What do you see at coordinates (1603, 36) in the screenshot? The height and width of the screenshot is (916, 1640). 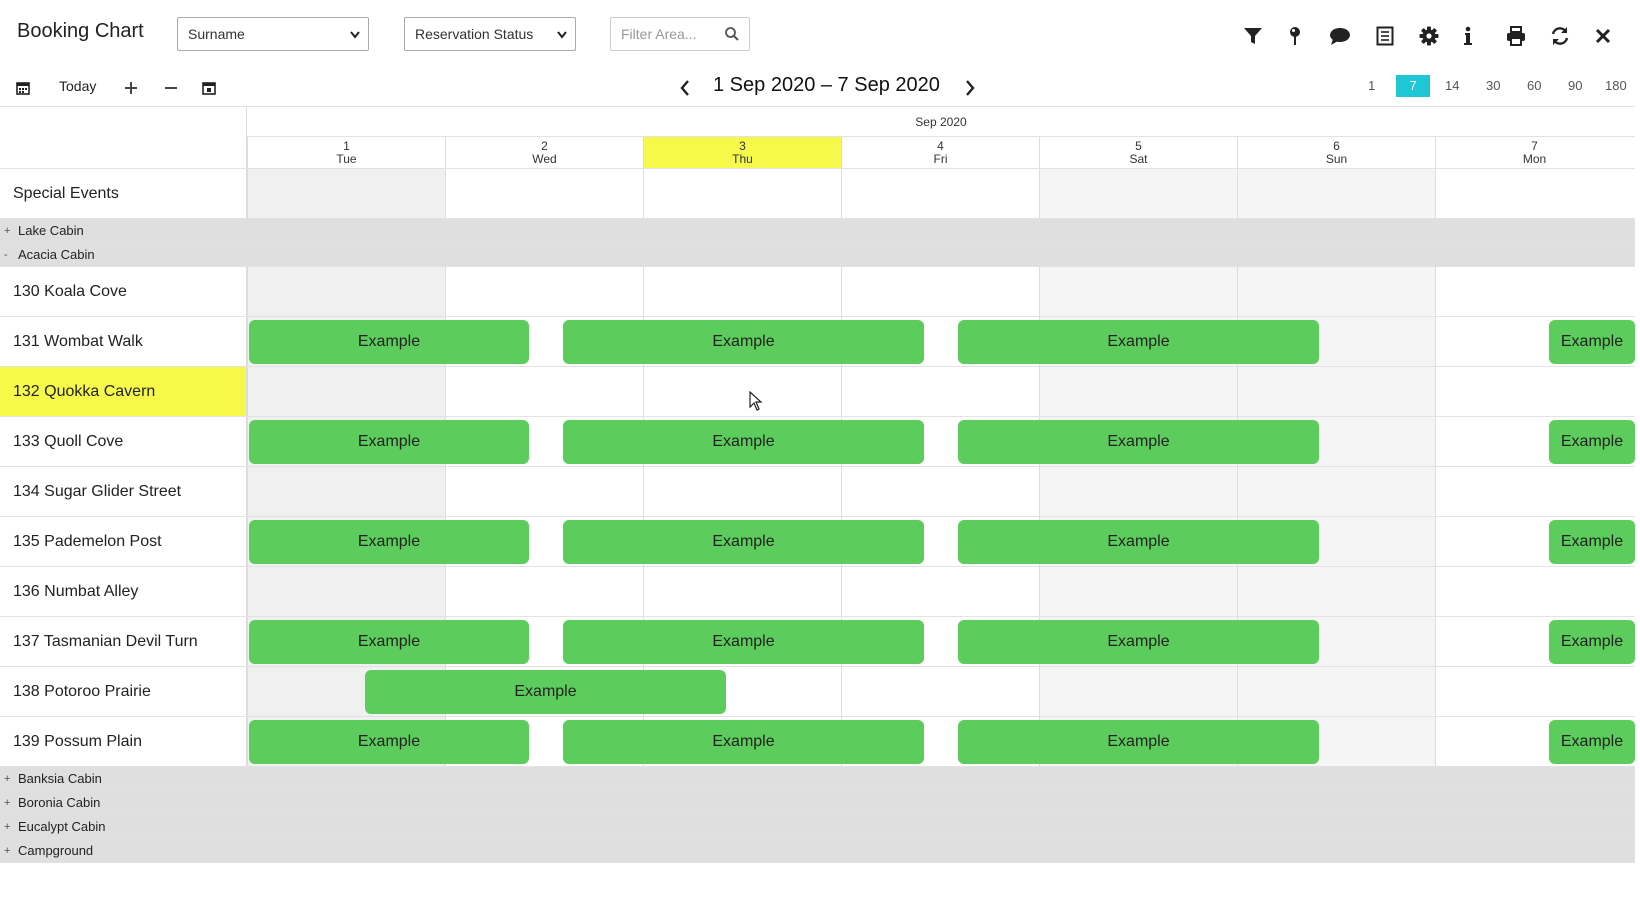 I see `close-icon` at bounding box center [1603, 36].